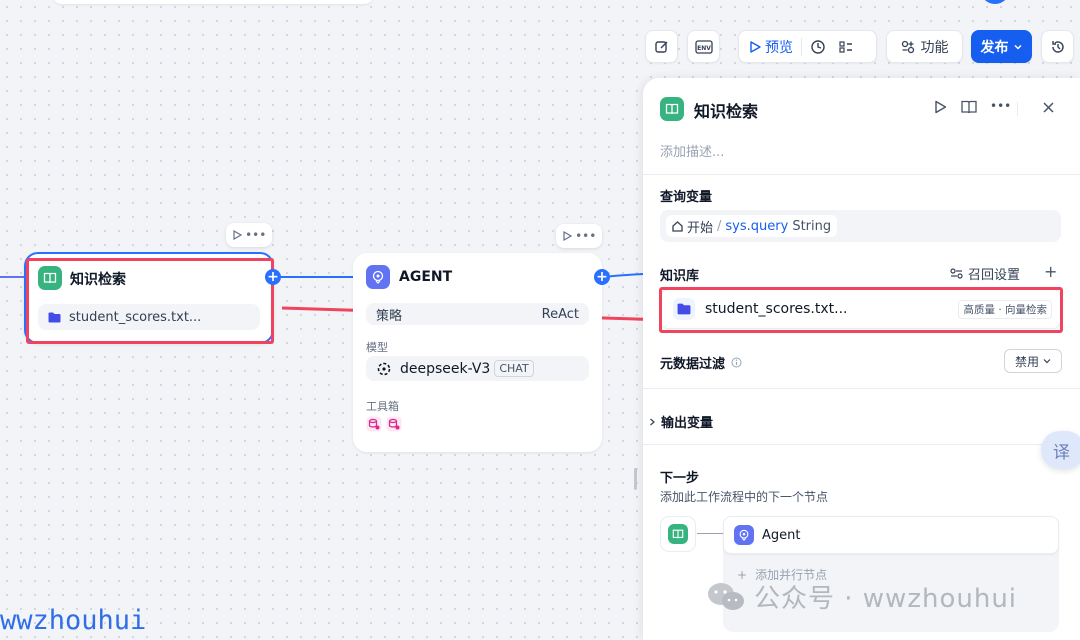  I want to click on book-open-icon, so click(969, 107).